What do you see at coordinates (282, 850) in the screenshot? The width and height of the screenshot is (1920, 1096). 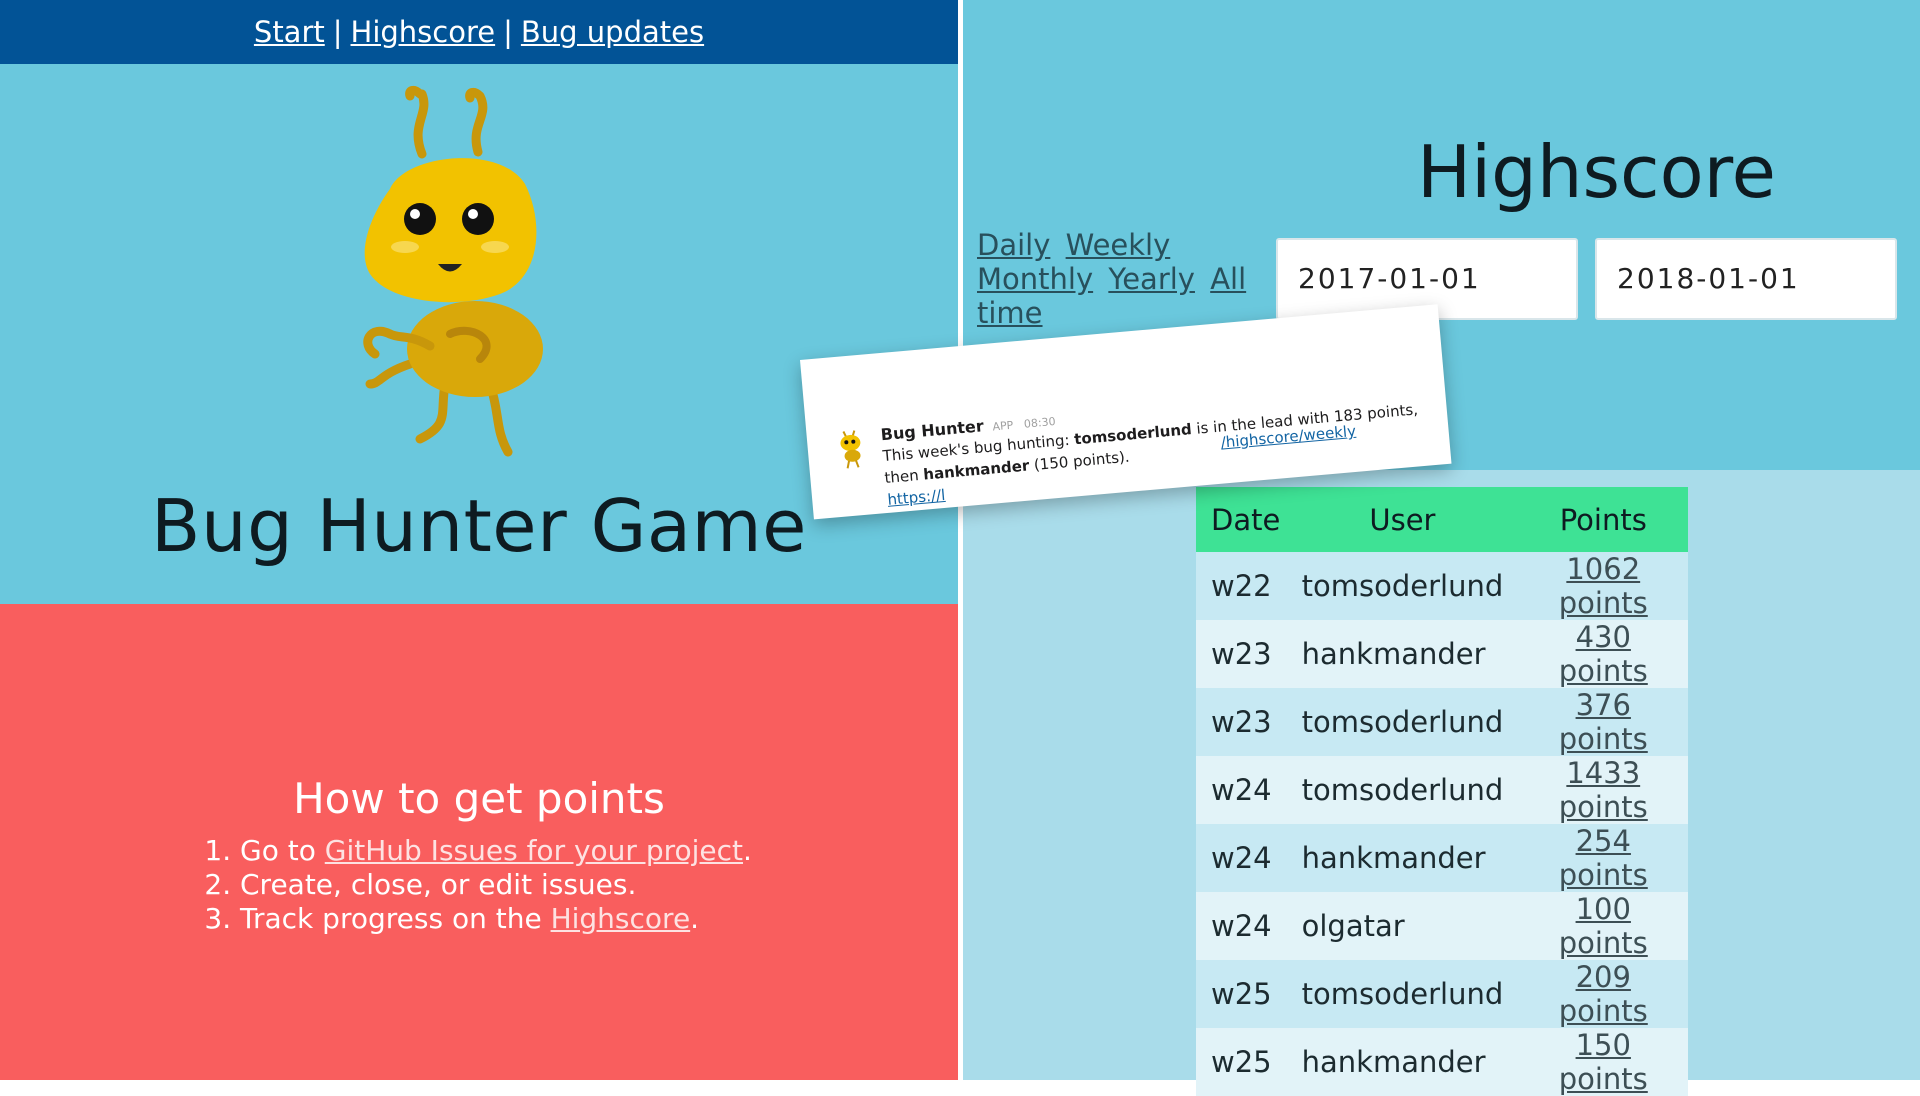 I see `step-text: Go to` at bounding box center [282, 850].